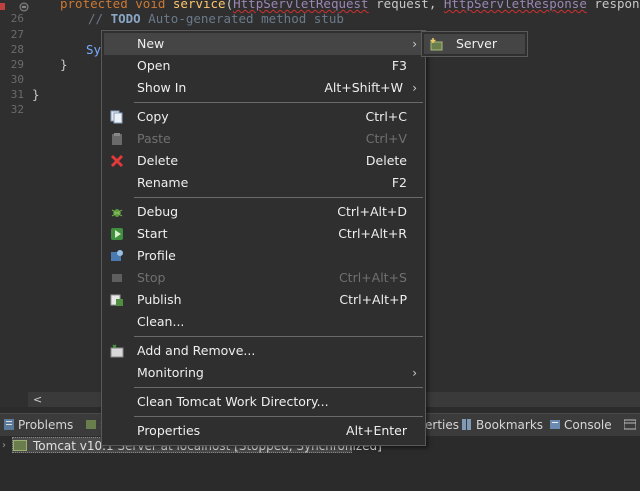 This screenshot has width=640, height=491. I want to click on profile-icon, so click(117, 255).